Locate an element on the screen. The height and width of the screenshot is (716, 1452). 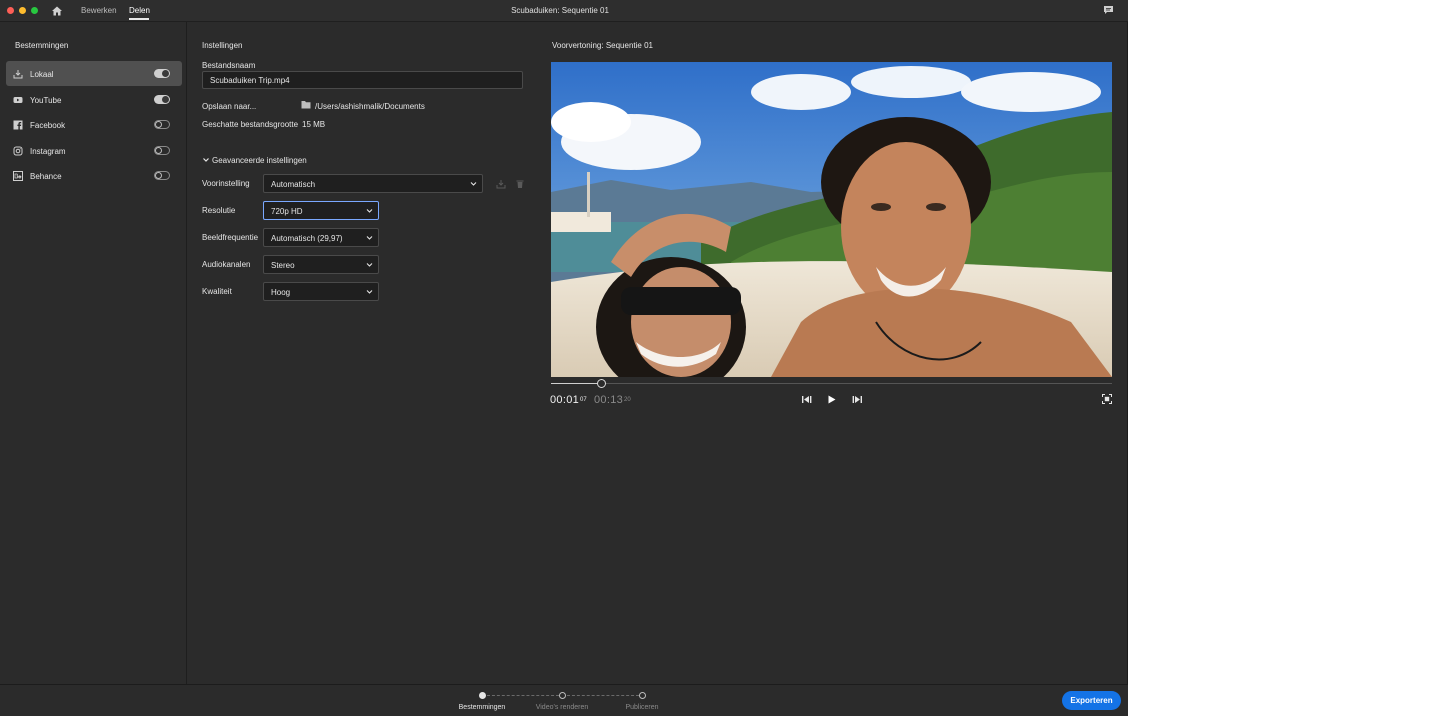
filename-input is located at coordinates (362, 80).